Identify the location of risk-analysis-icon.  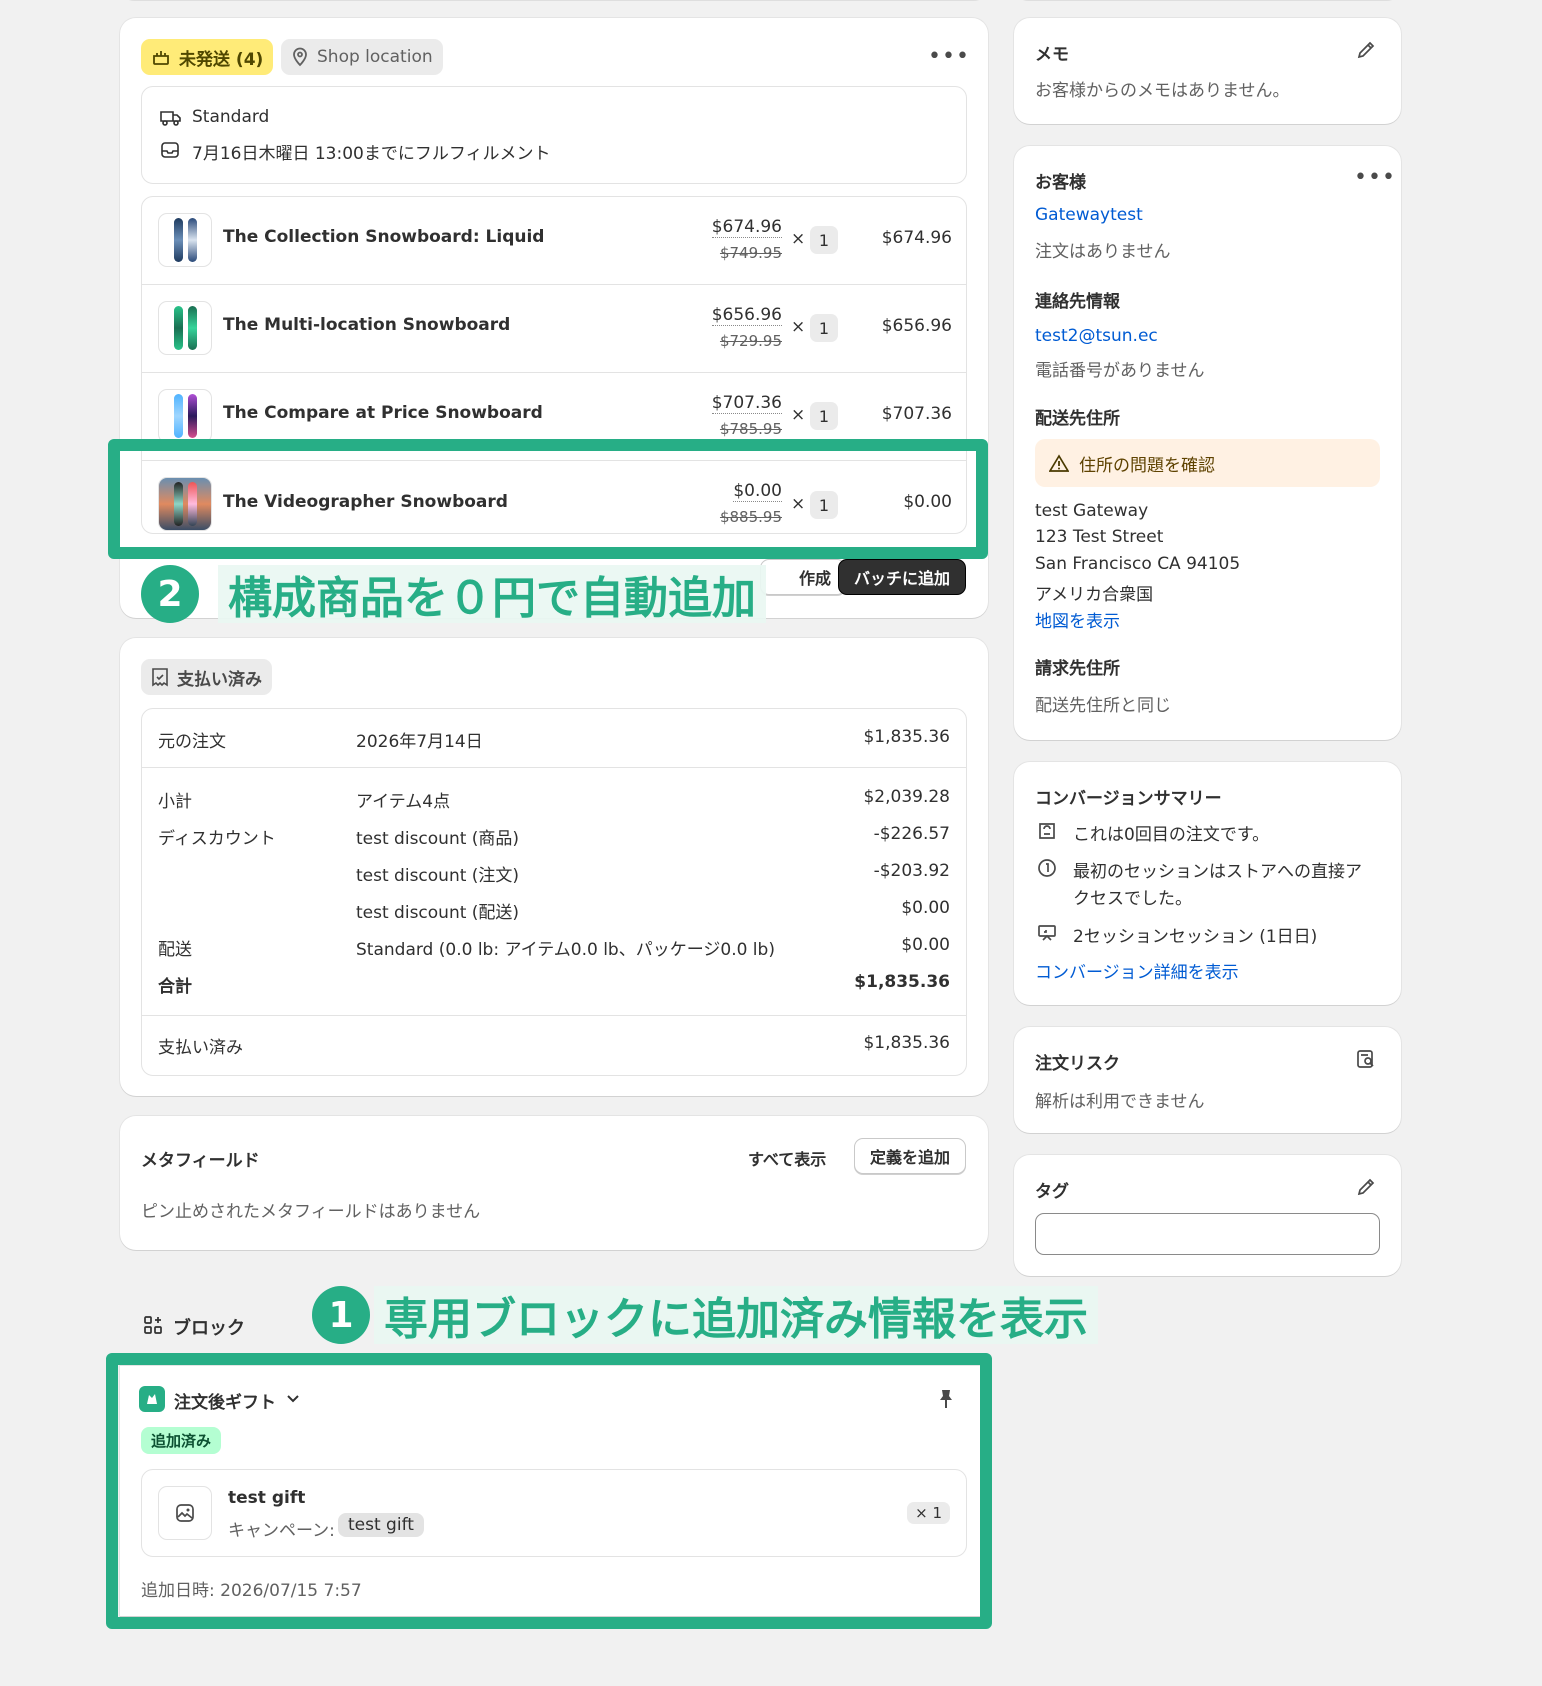
(1366, 1059).